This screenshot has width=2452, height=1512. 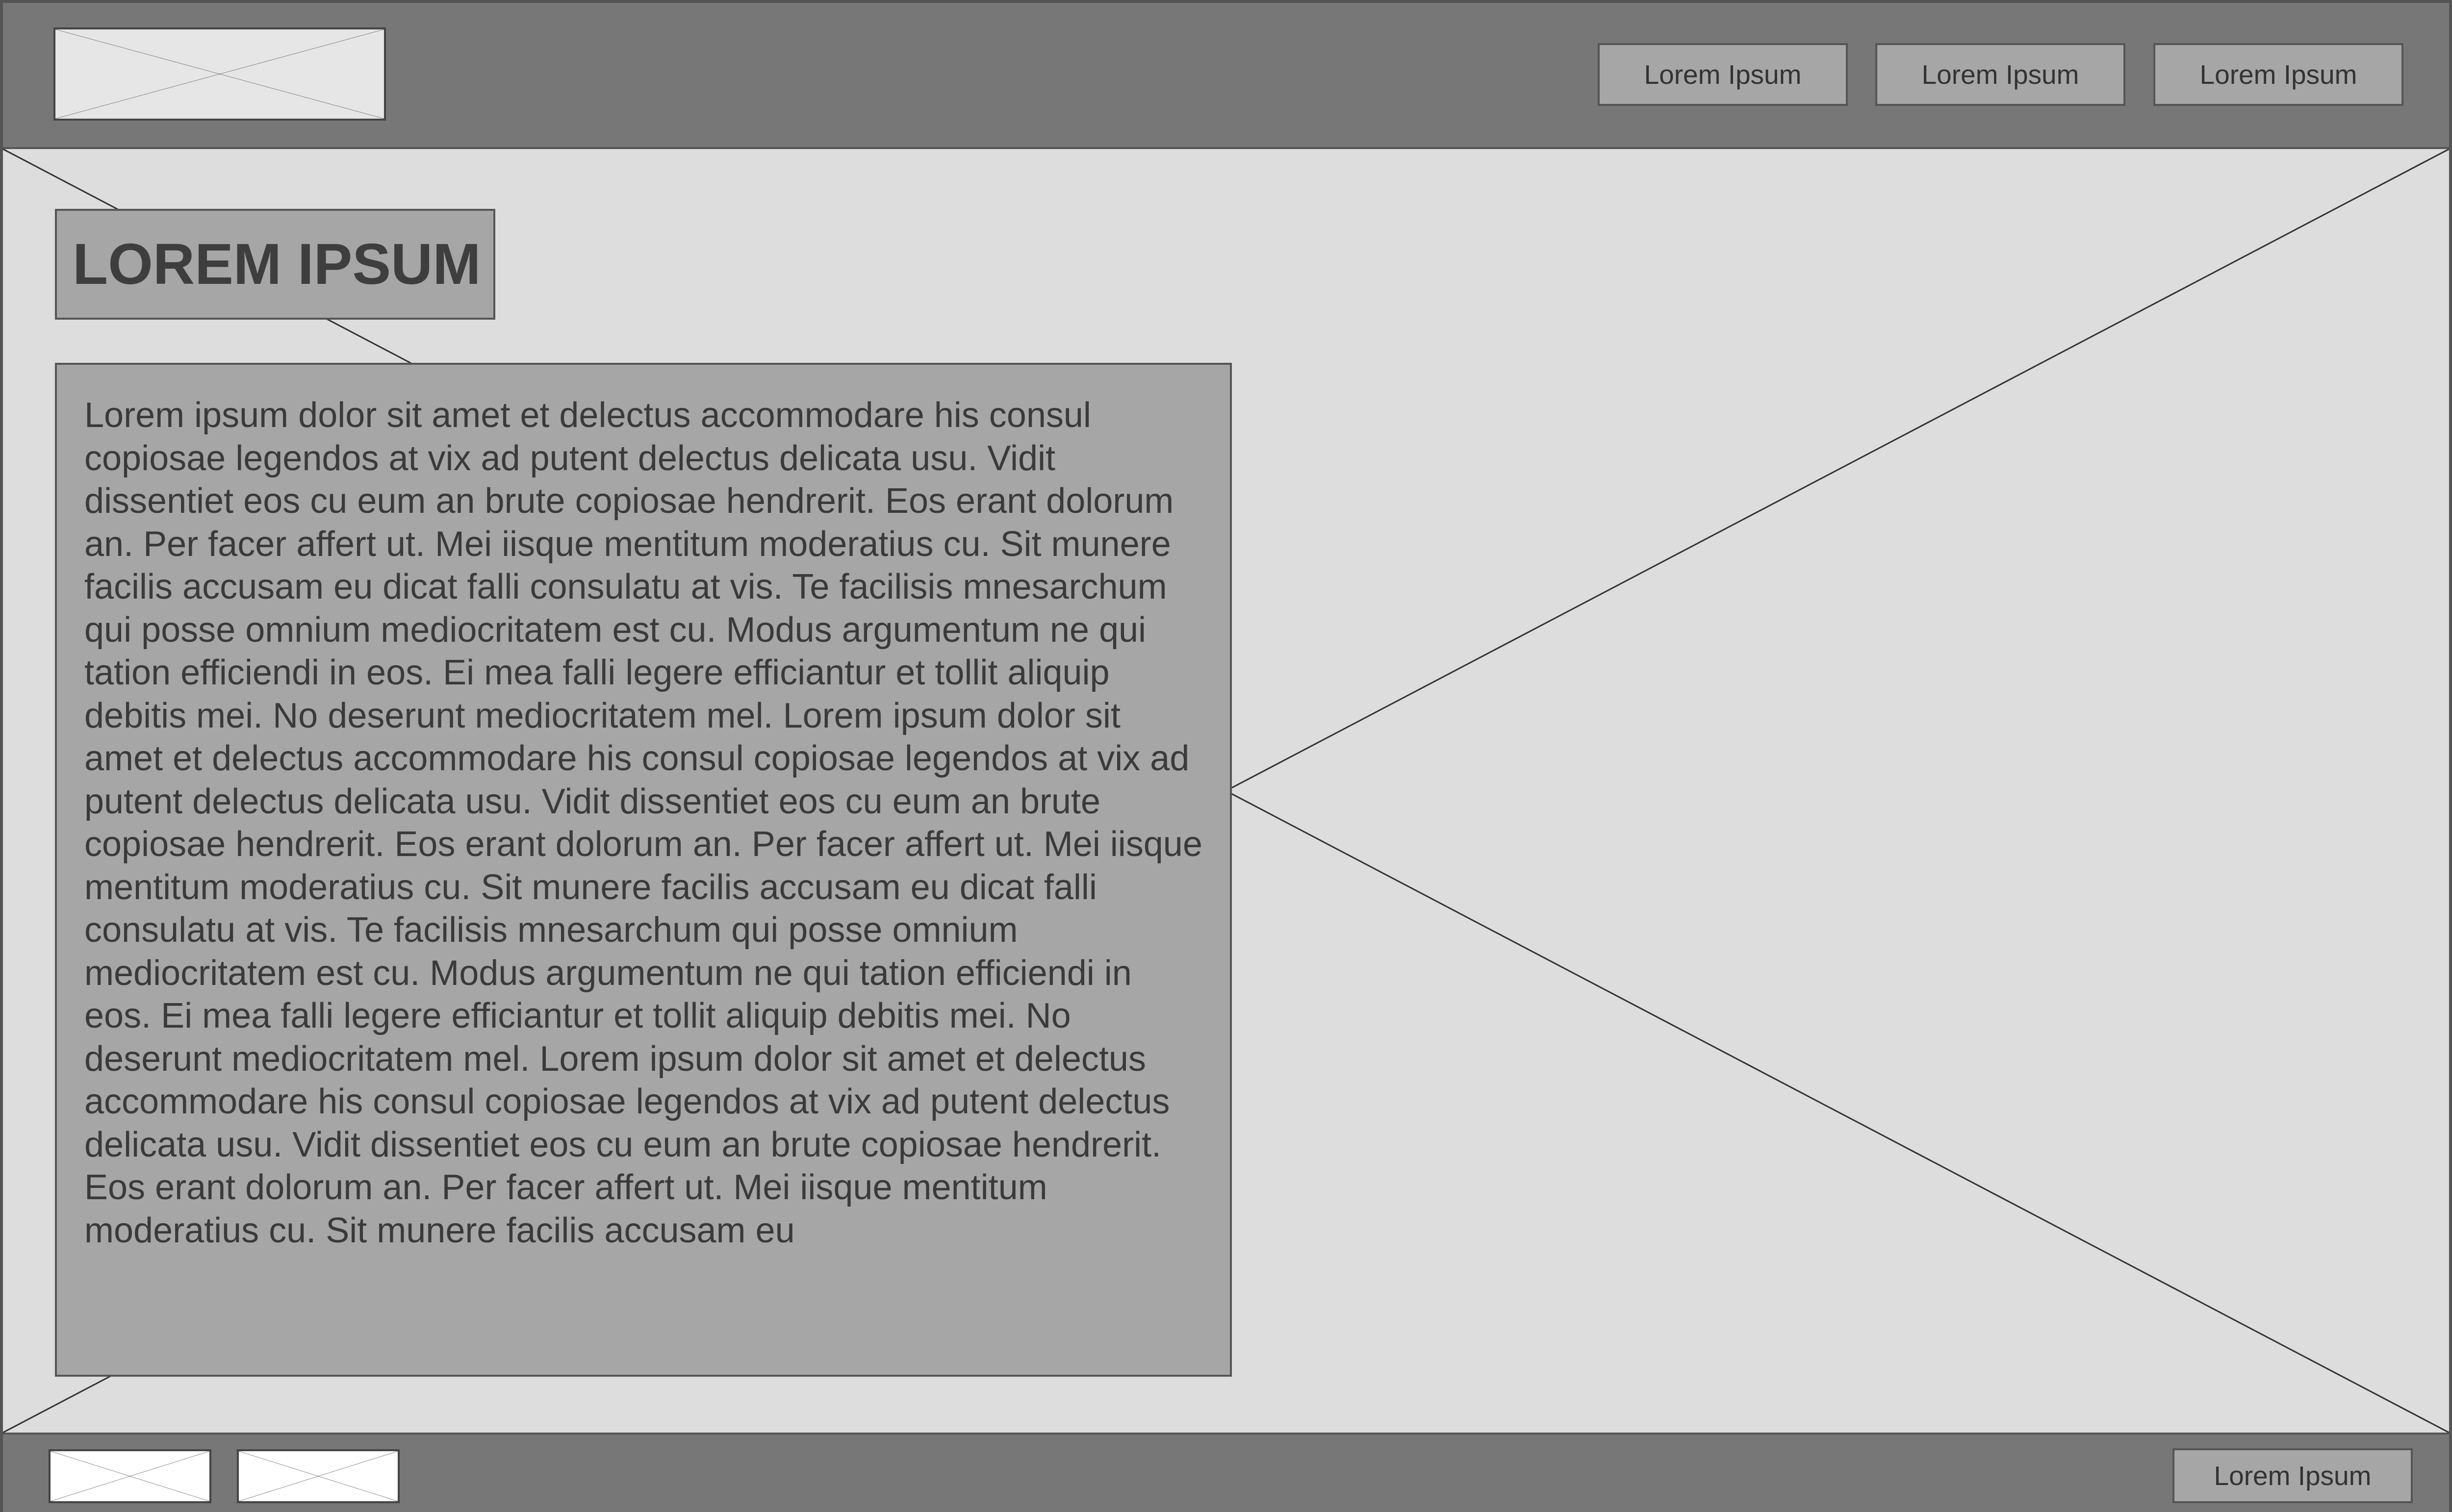 I want to click on footer-bar: Lorem Ipsum, so click(x=1226, y=1472).